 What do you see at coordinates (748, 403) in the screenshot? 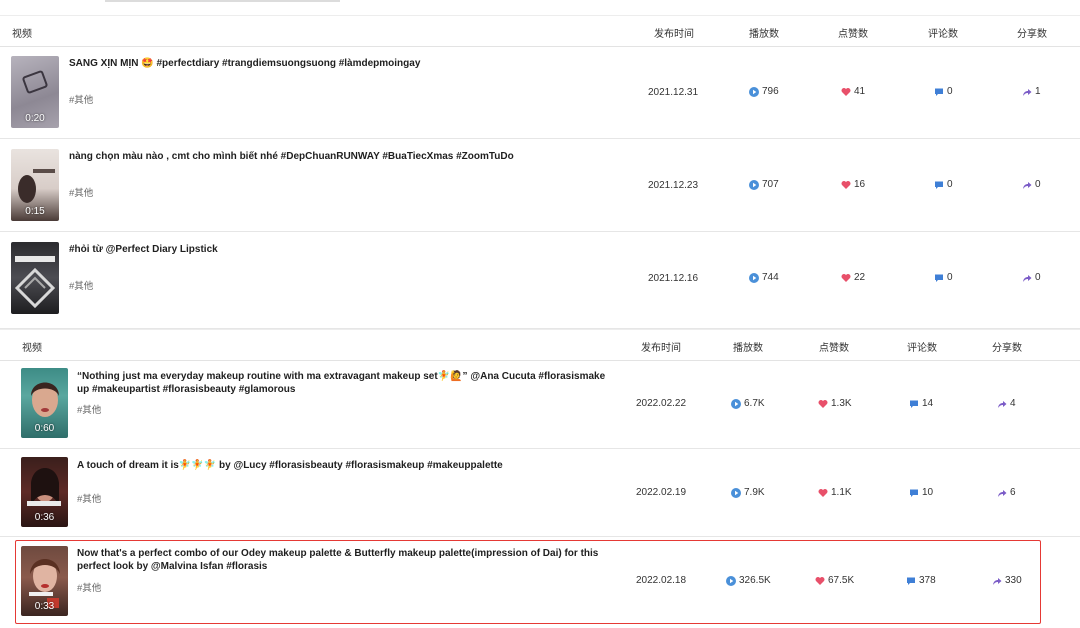
I see `plays-count: 6.7K` at bounding box center [748, 403].